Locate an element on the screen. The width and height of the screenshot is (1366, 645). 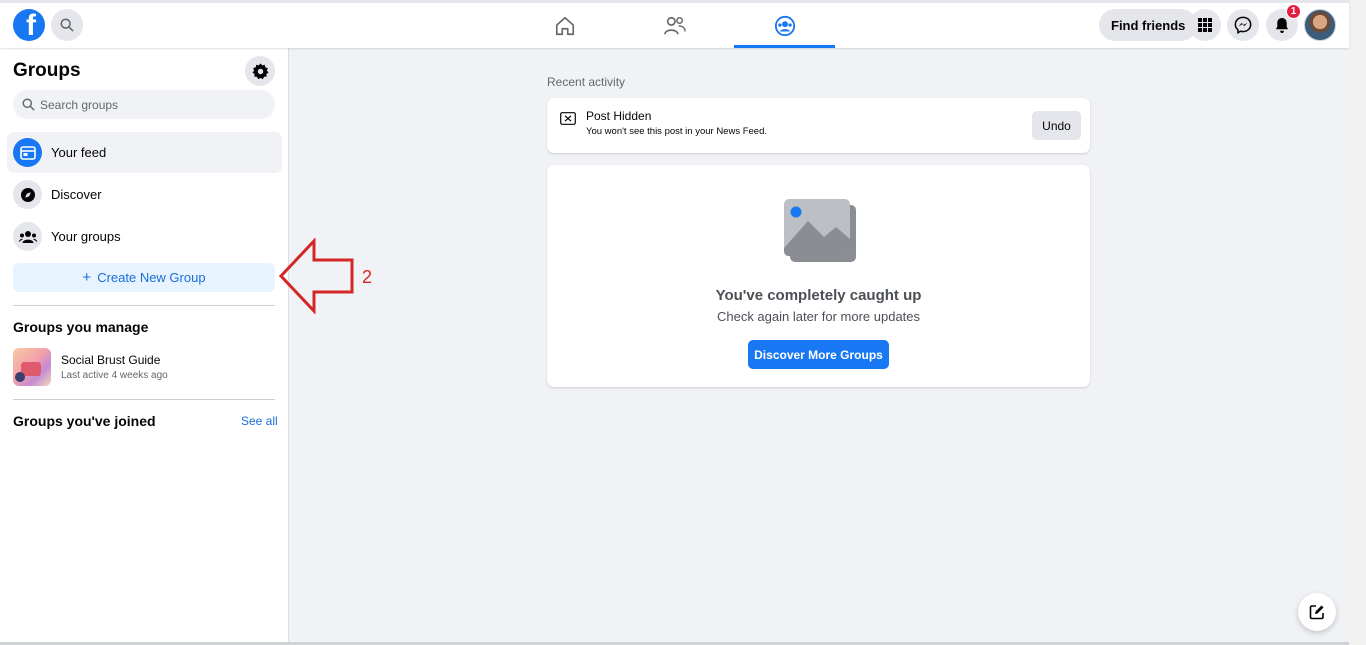
feed-icon is located at coordinates (27, 152).